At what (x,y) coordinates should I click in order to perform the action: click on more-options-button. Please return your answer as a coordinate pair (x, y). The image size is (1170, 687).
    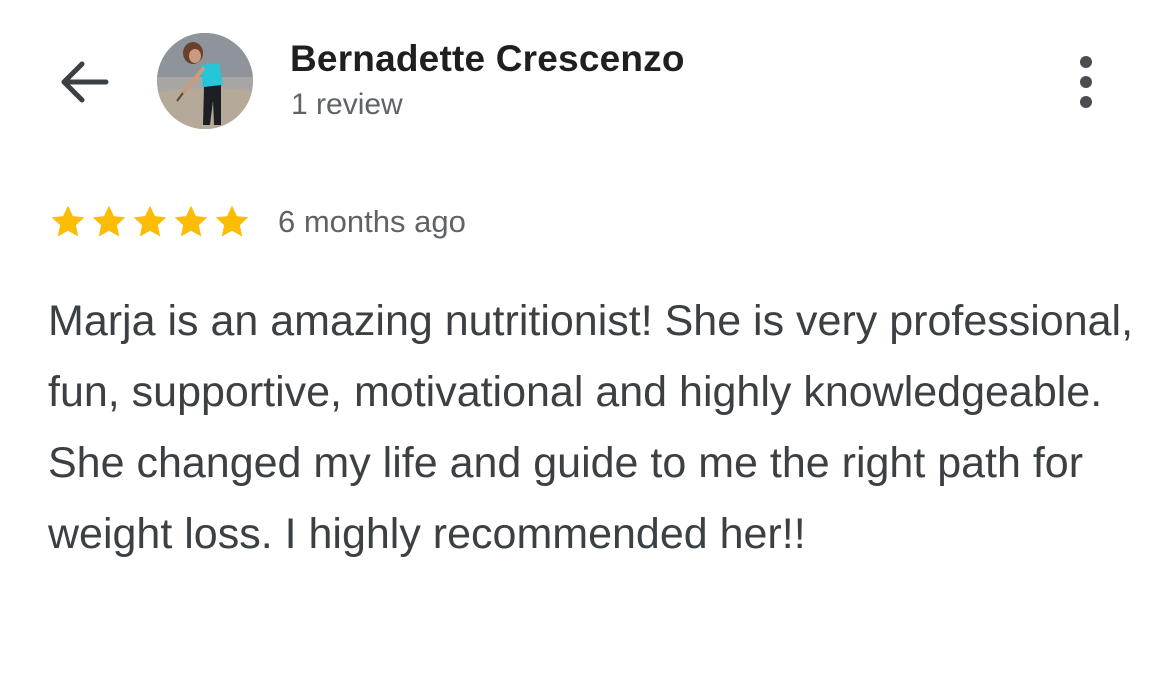
    Looking at the image, I should click on (1086, 82).